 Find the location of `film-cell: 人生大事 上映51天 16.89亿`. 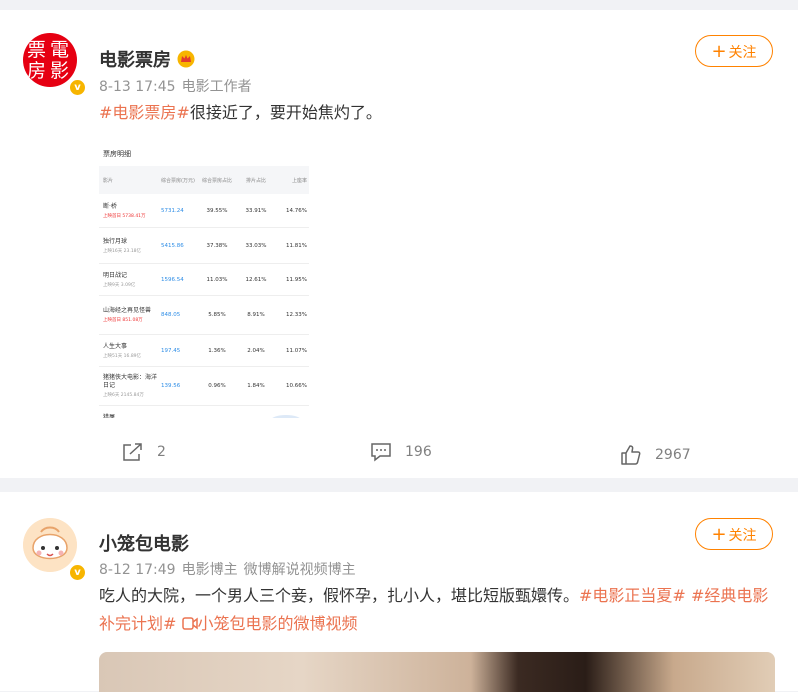

film-cell: 人生大事 上映51天 16.89亿 is located at coordinates (130, 351).